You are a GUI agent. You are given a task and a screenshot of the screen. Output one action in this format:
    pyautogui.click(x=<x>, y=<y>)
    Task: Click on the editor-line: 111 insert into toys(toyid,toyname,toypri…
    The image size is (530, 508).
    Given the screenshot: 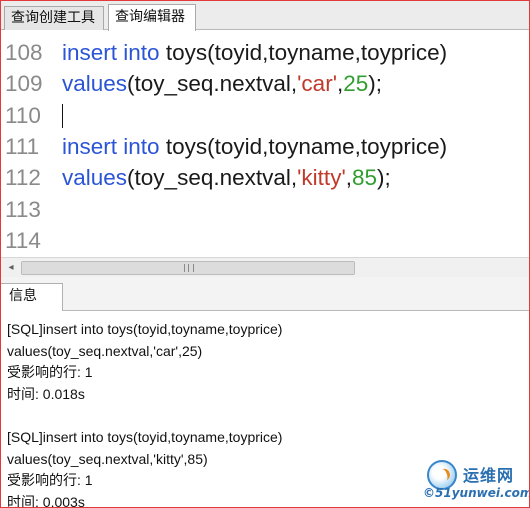 What is the action you would take?
    pyautogui.click(x=265, y=146)
    